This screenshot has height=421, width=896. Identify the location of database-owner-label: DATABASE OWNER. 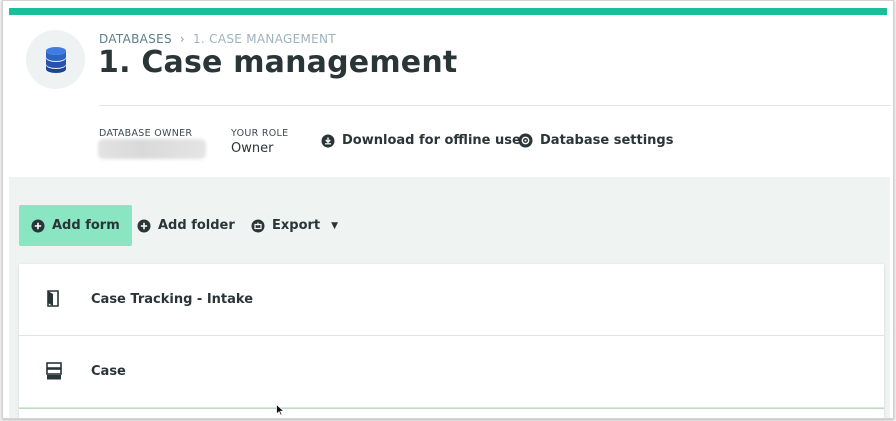
(146, 133).